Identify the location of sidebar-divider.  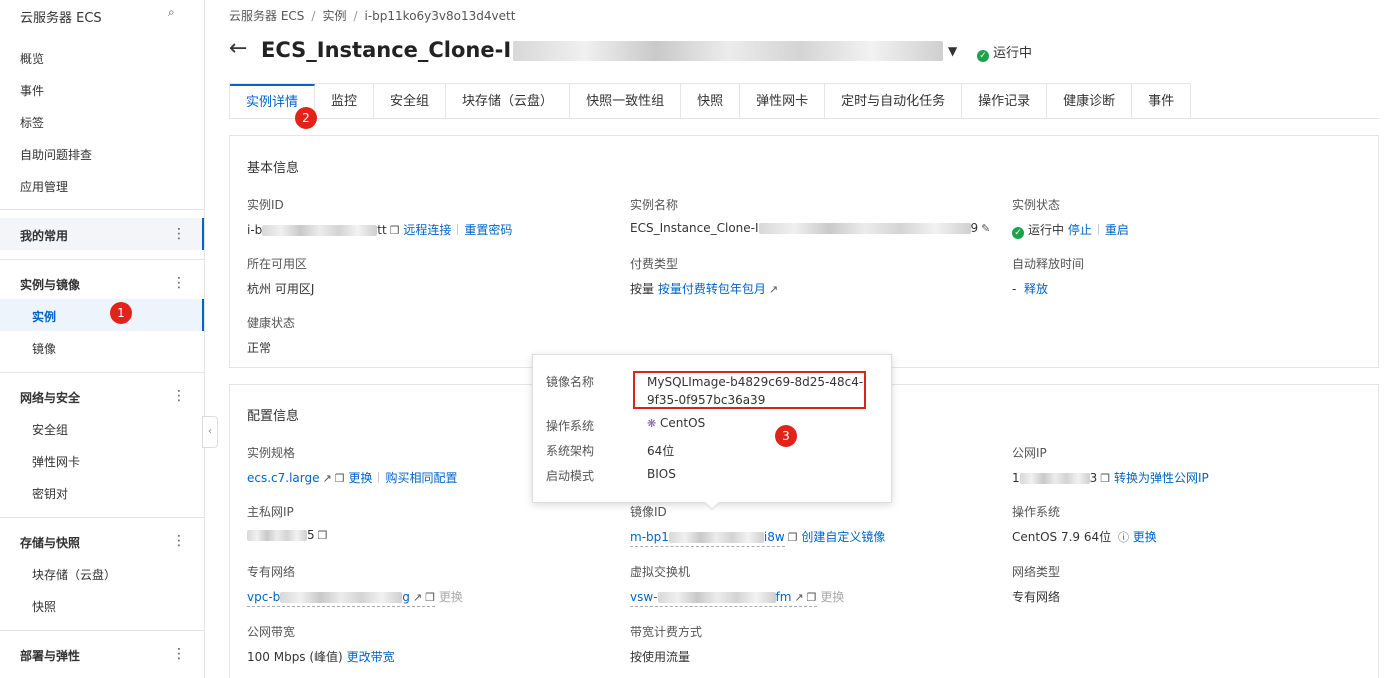
(102, 209).